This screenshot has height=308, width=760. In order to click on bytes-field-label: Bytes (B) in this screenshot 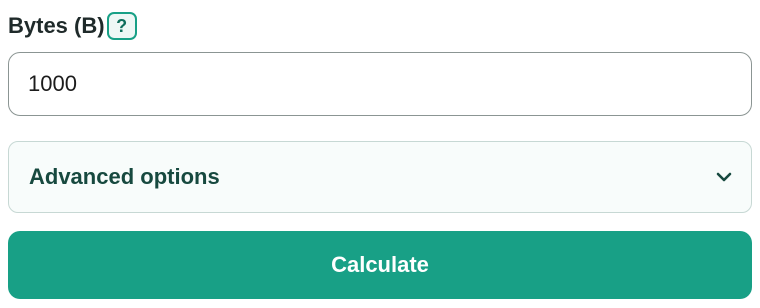, I will do `click(56, 25)`.